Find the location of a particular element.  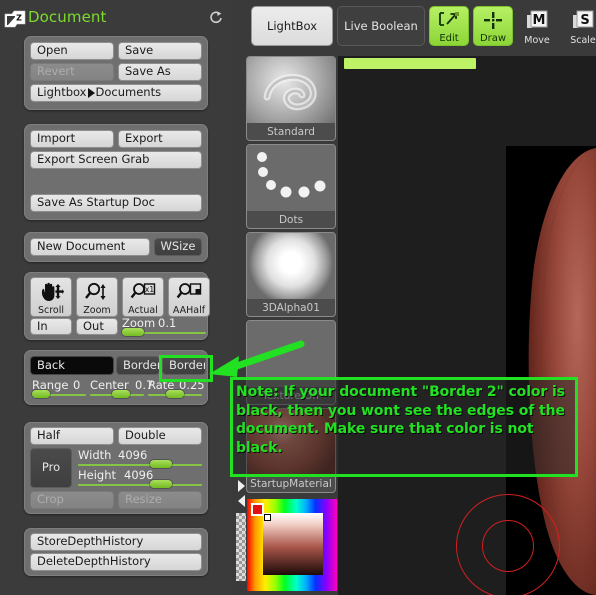

scroll-label: Scroll is located at coordinates (51, 310).